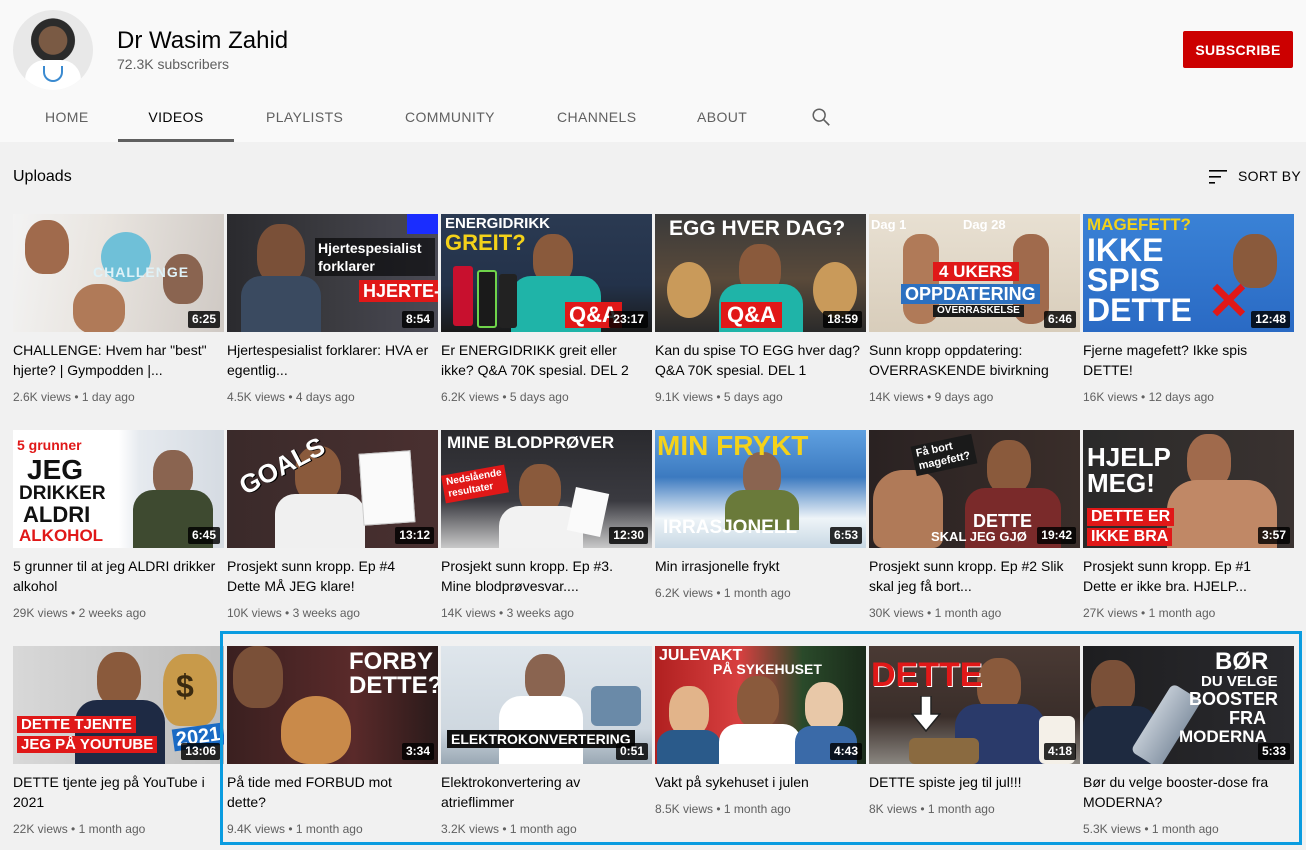 The image size is (1306, 850). What do you see at coordinates (543, 792) in the screenshot?
I see `video-title: Elektrokonvertering av atrieflimmer` at bounding box center [543, 792].